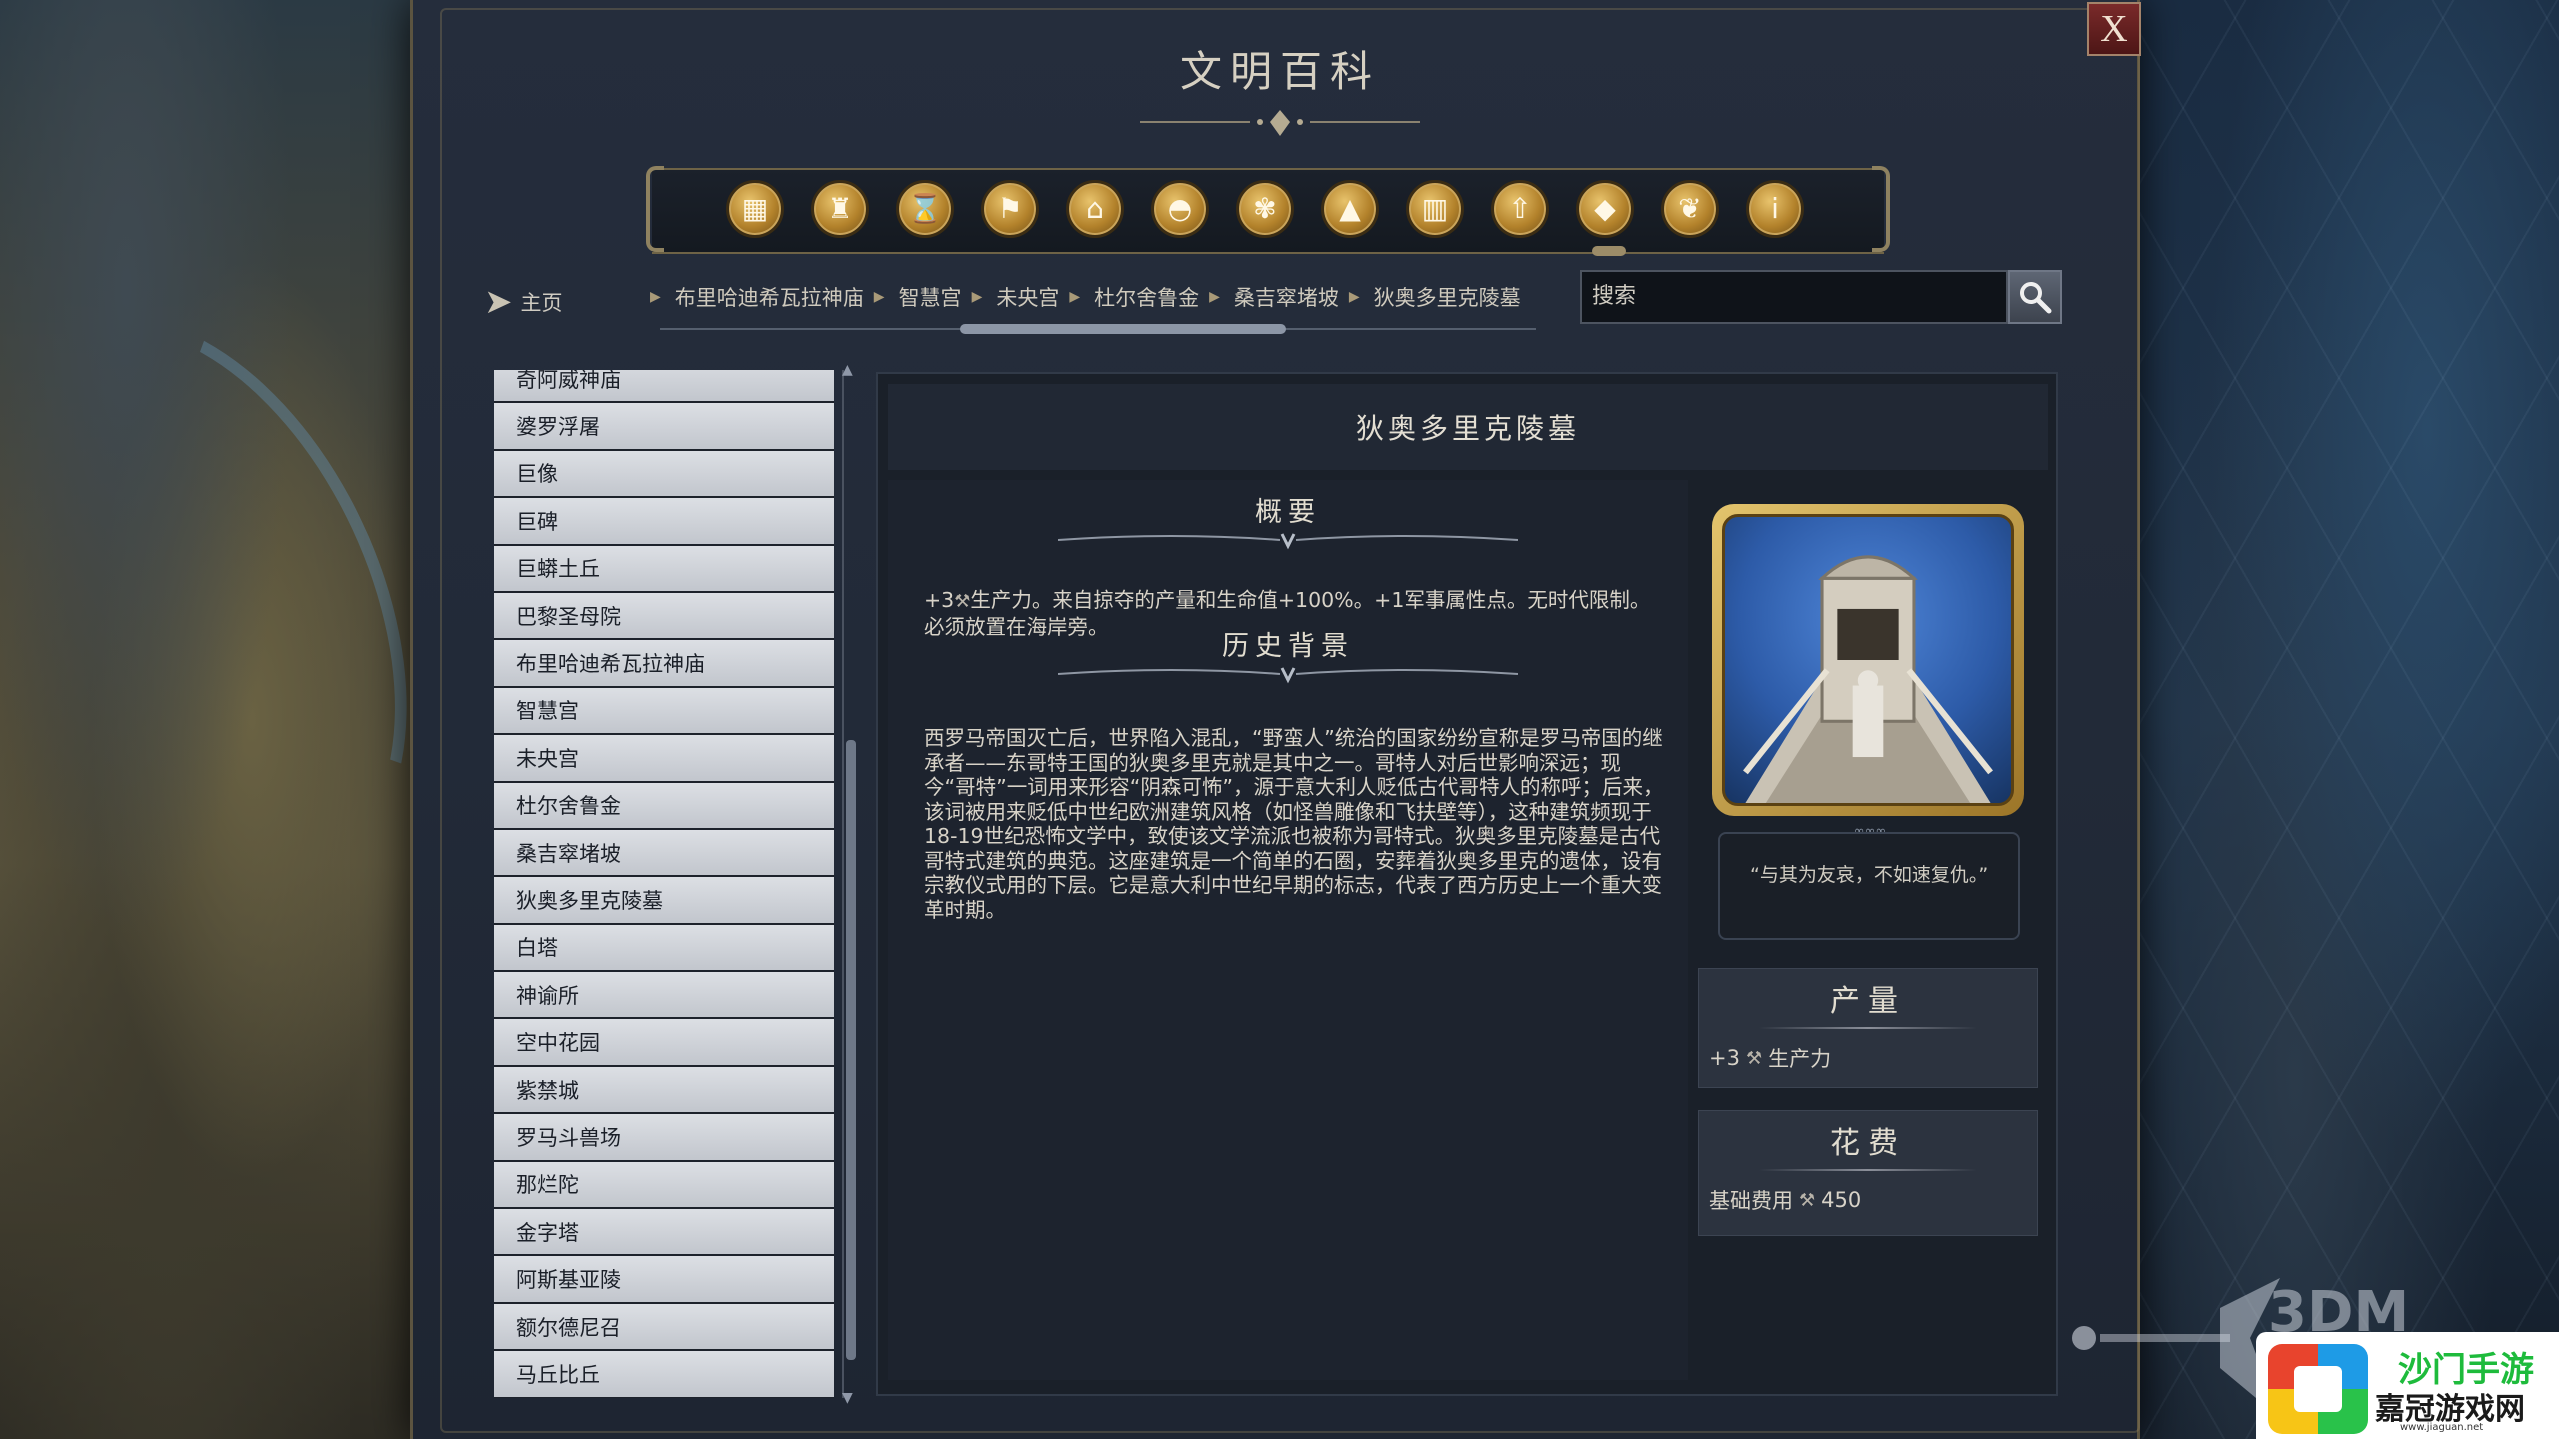  What do you see at coordinates (850, 370) in the screenshot?
I see `scroll-up-icon: ▲` at bounding box center [850, 370].